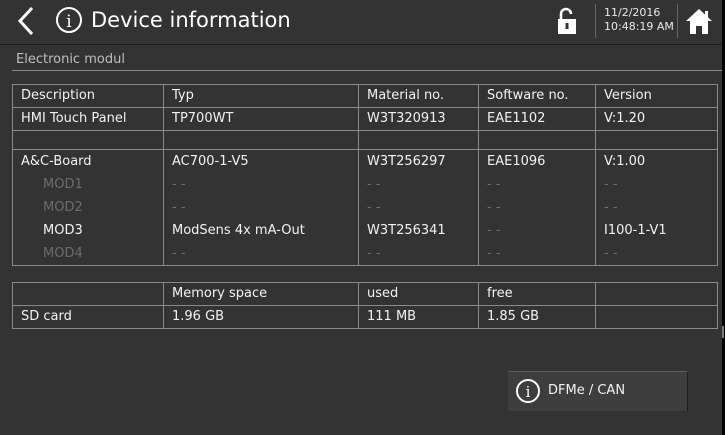  What do you see at coordinates (88, 184) in the screenshot?
I see `cell-description: MOD1` at bounding box center [88, 184].